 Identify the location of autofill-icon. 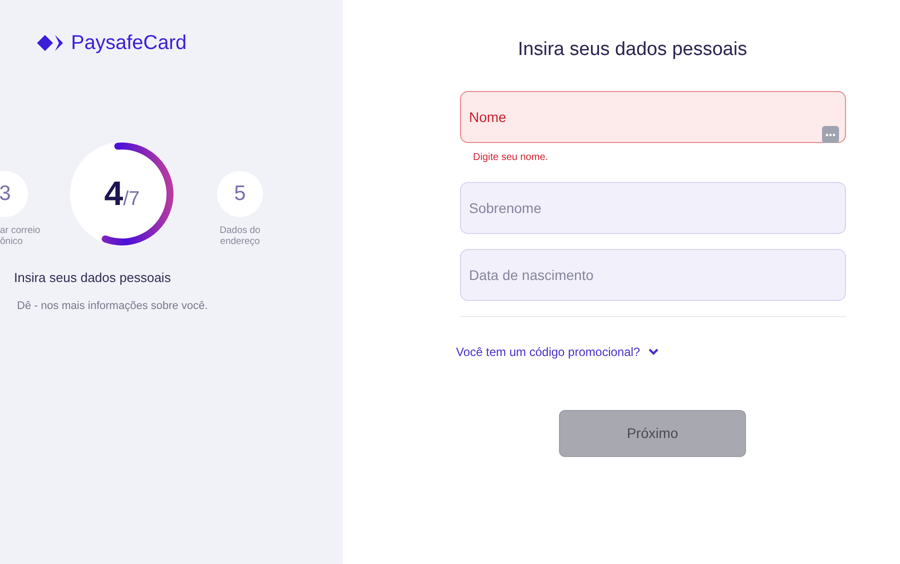
(830, 134).